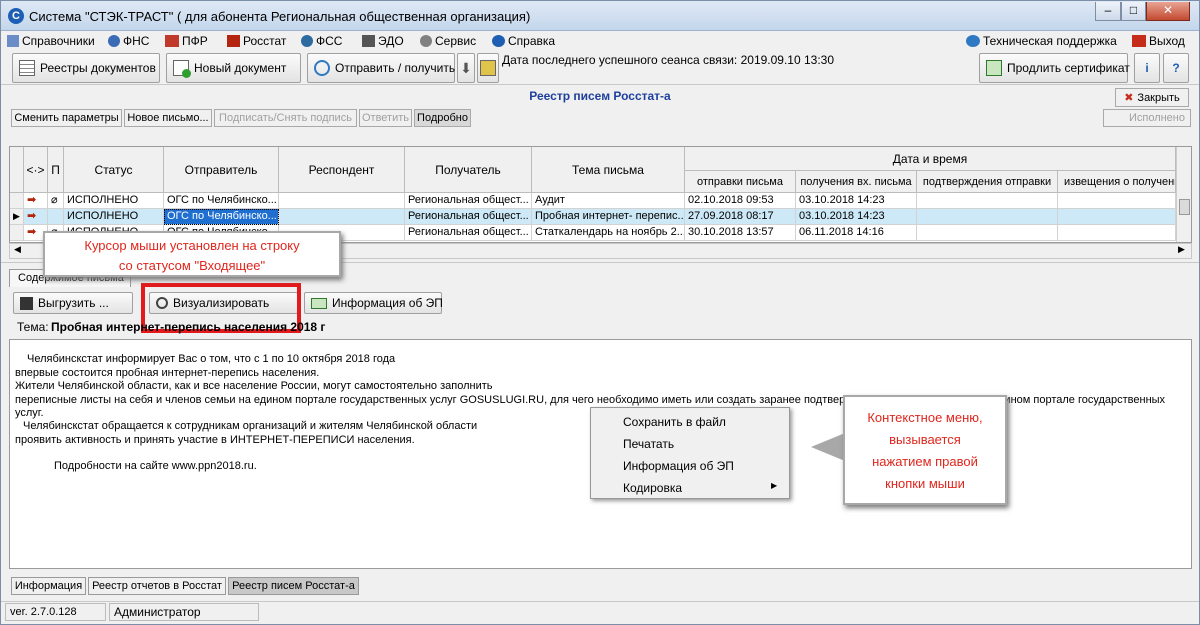 This screenshot has height=625, width=1200. Describe the element at coordinates (1041, 41) in the screenshot. I see `support-menu: Техническая поддержка` at that location.